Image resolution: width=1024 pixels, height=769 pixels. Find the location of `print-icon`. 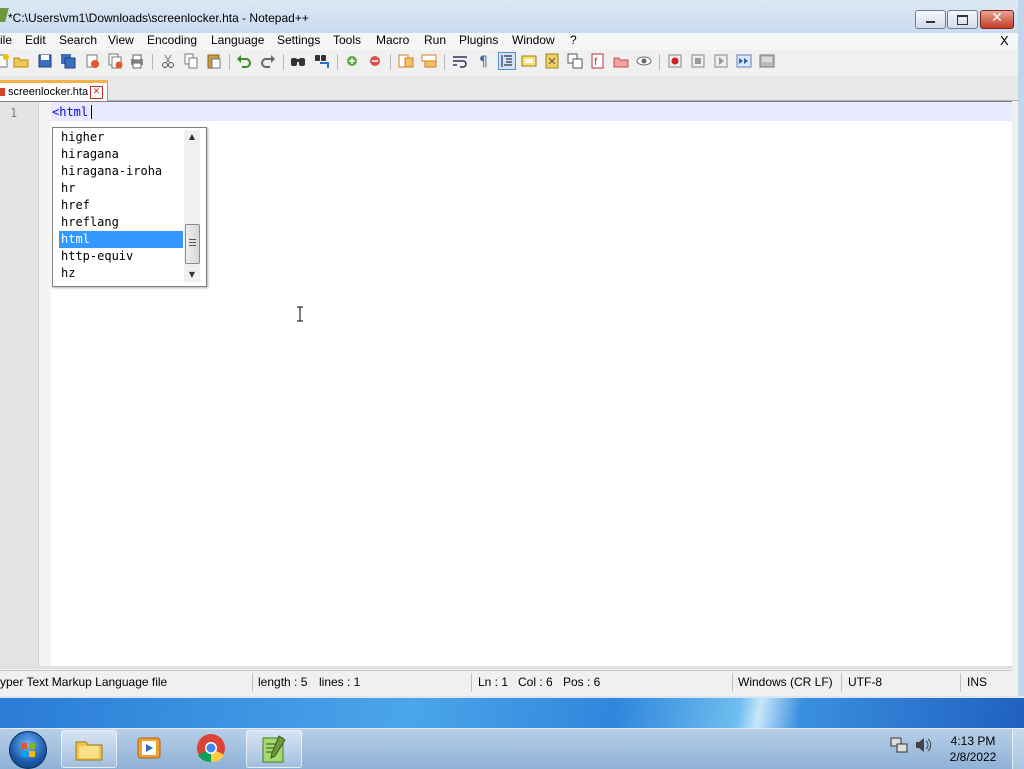

print-icon is located at coordinates (137, 61).